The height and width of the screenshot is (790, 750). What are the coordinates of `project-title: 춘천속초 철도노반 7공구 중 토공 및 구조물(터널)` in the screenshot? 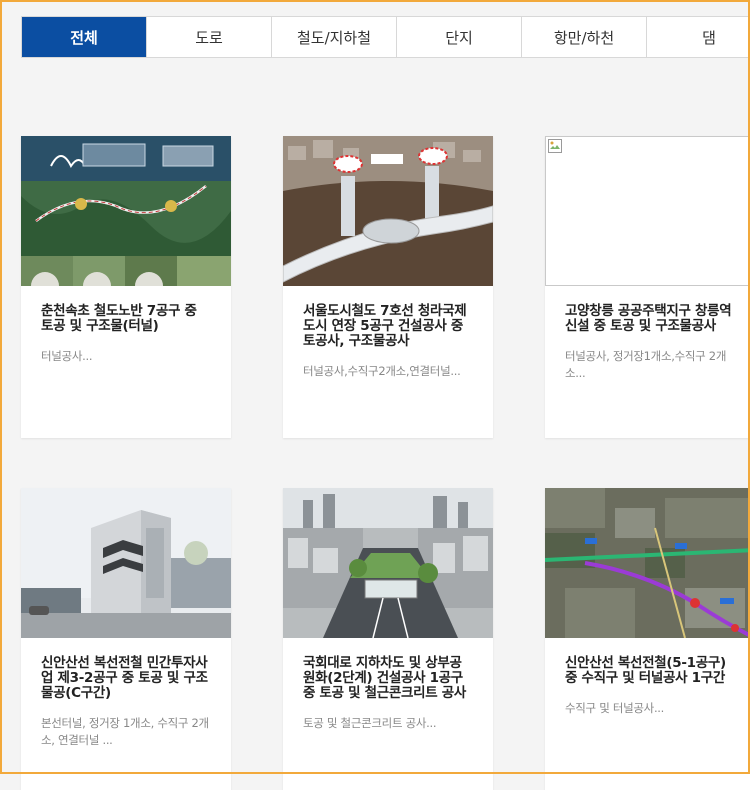 It's located at (126, 319).